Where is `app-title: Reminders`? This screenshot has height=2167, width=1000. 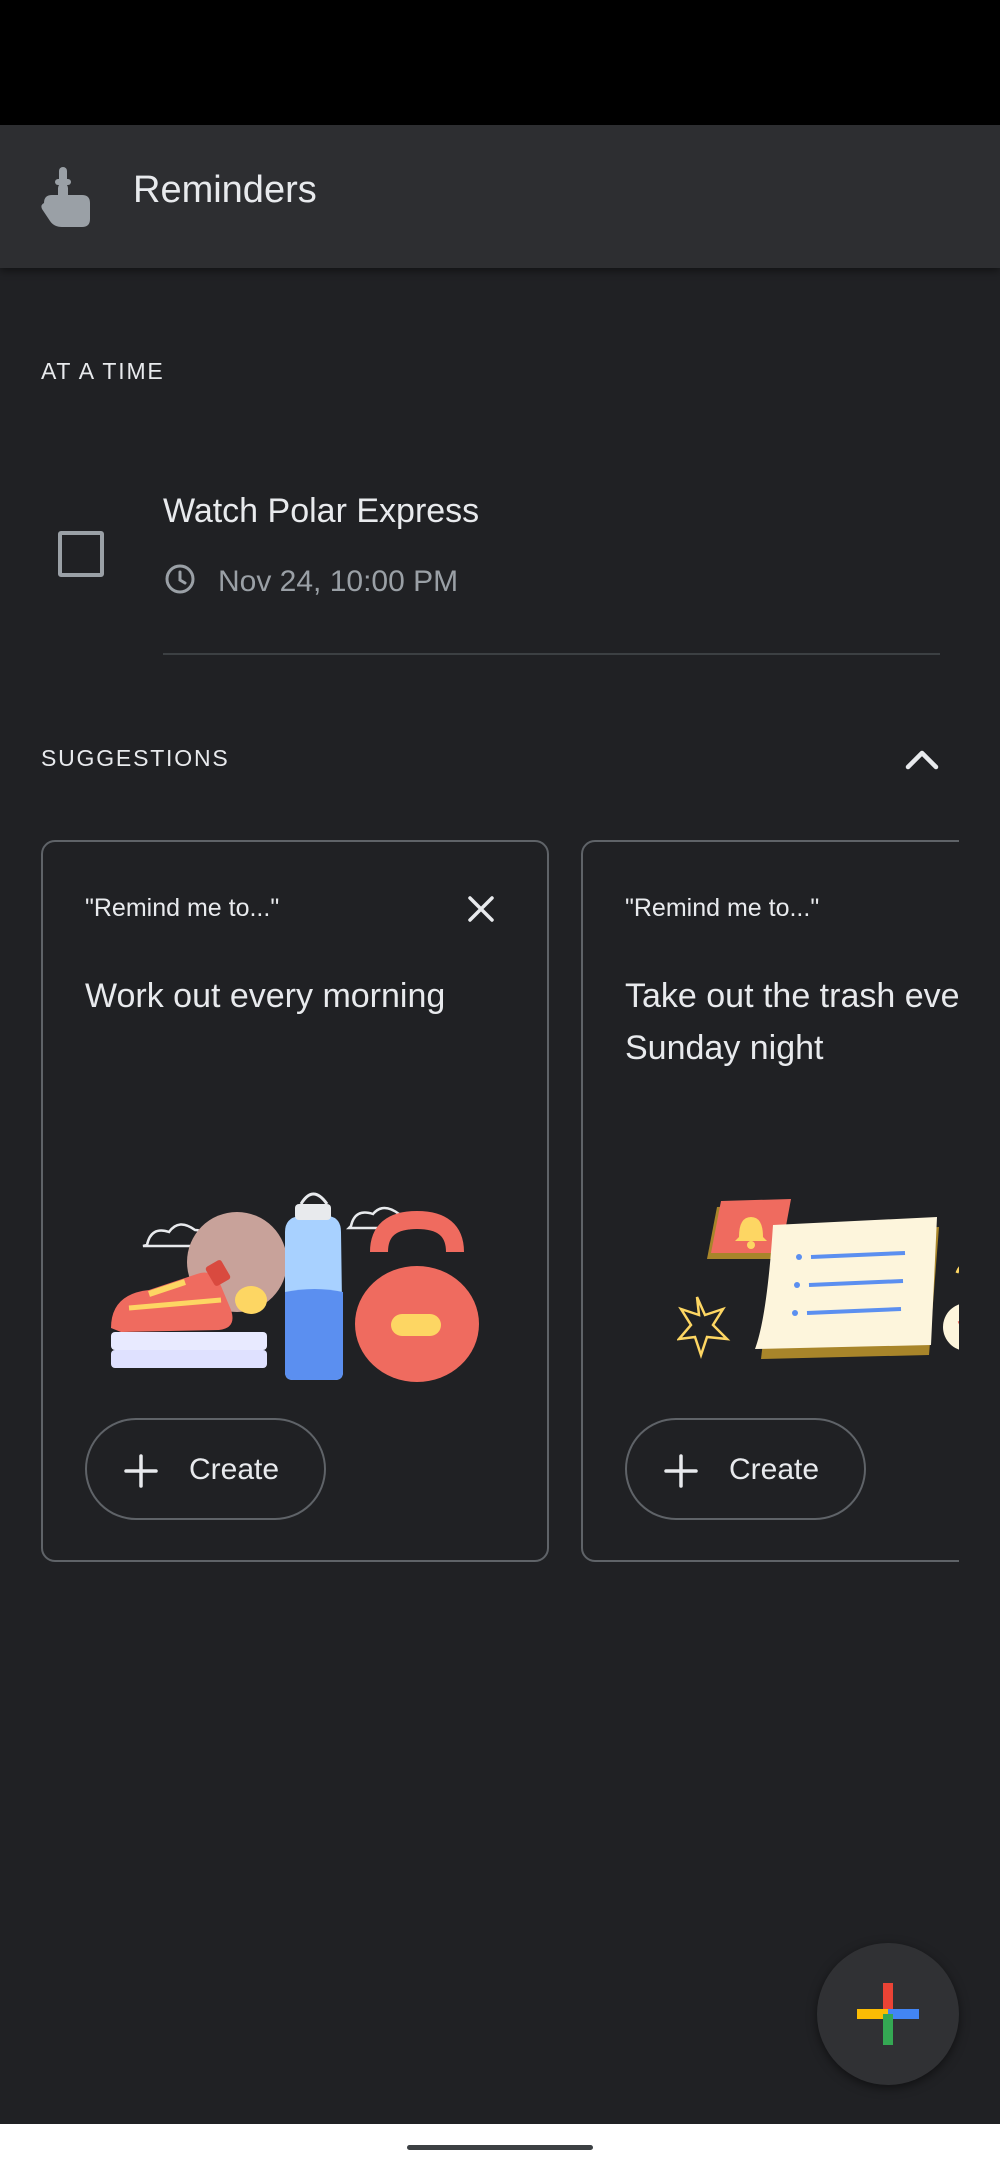 app-title: Reminders is located at coordinates (225, 190).